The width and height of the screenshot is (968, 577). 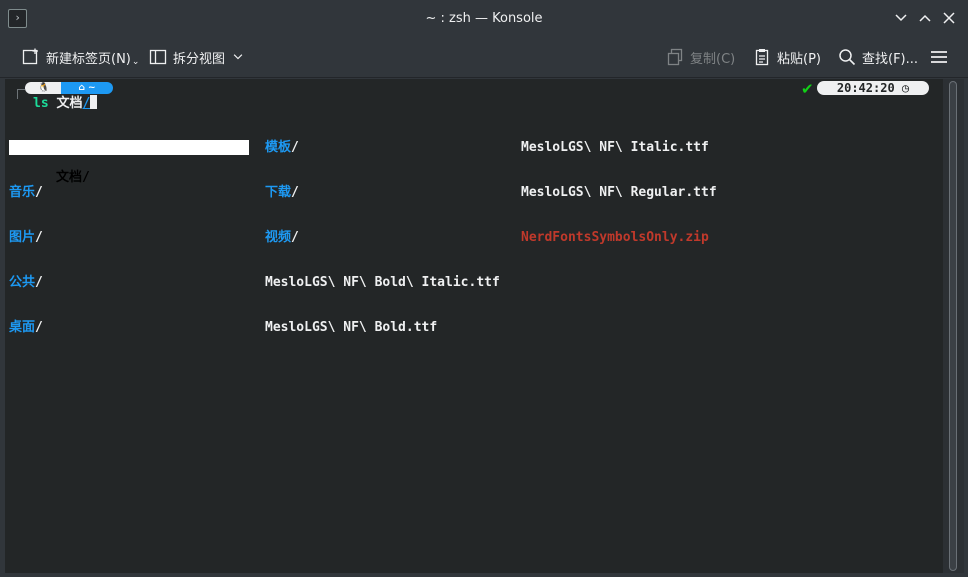 I want to click on file-name: MesloLGS\ NF\ Bold\ Italic.ttf, so click(x=382, y=282).